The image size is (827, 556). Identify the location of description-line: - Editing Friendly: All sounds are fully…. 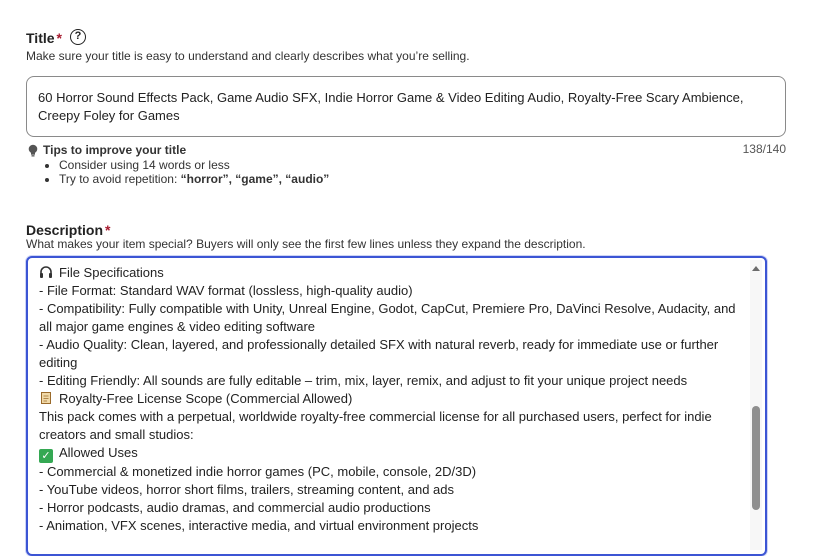
(363, 380).